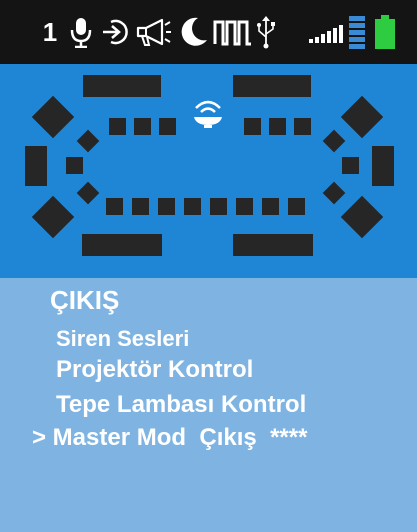  Describe the element at coordinates (193, 32) in the screenshot. I see `night-mode-icon` at that location.